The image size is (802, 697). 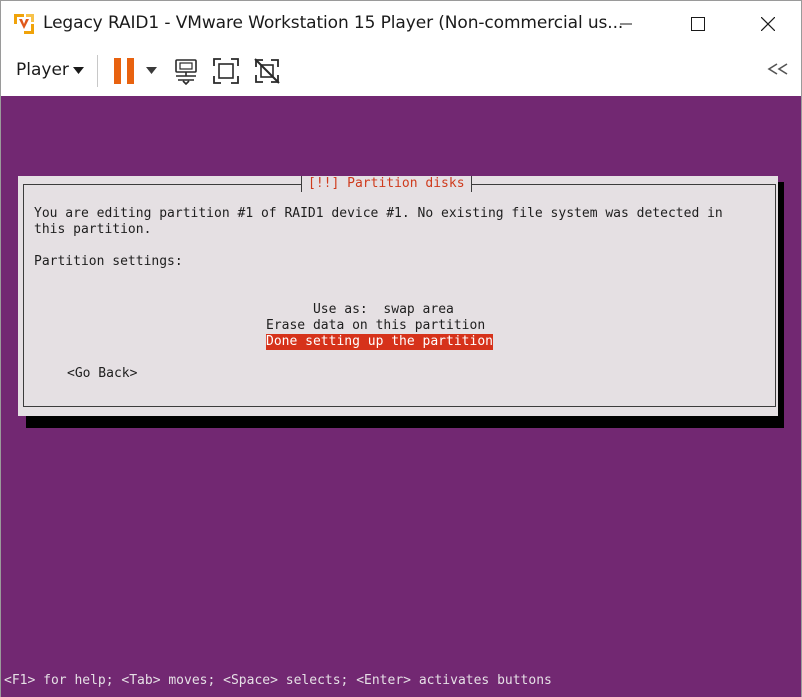 I want to click on dialog-shadow-right, so click(x=781, y=305).